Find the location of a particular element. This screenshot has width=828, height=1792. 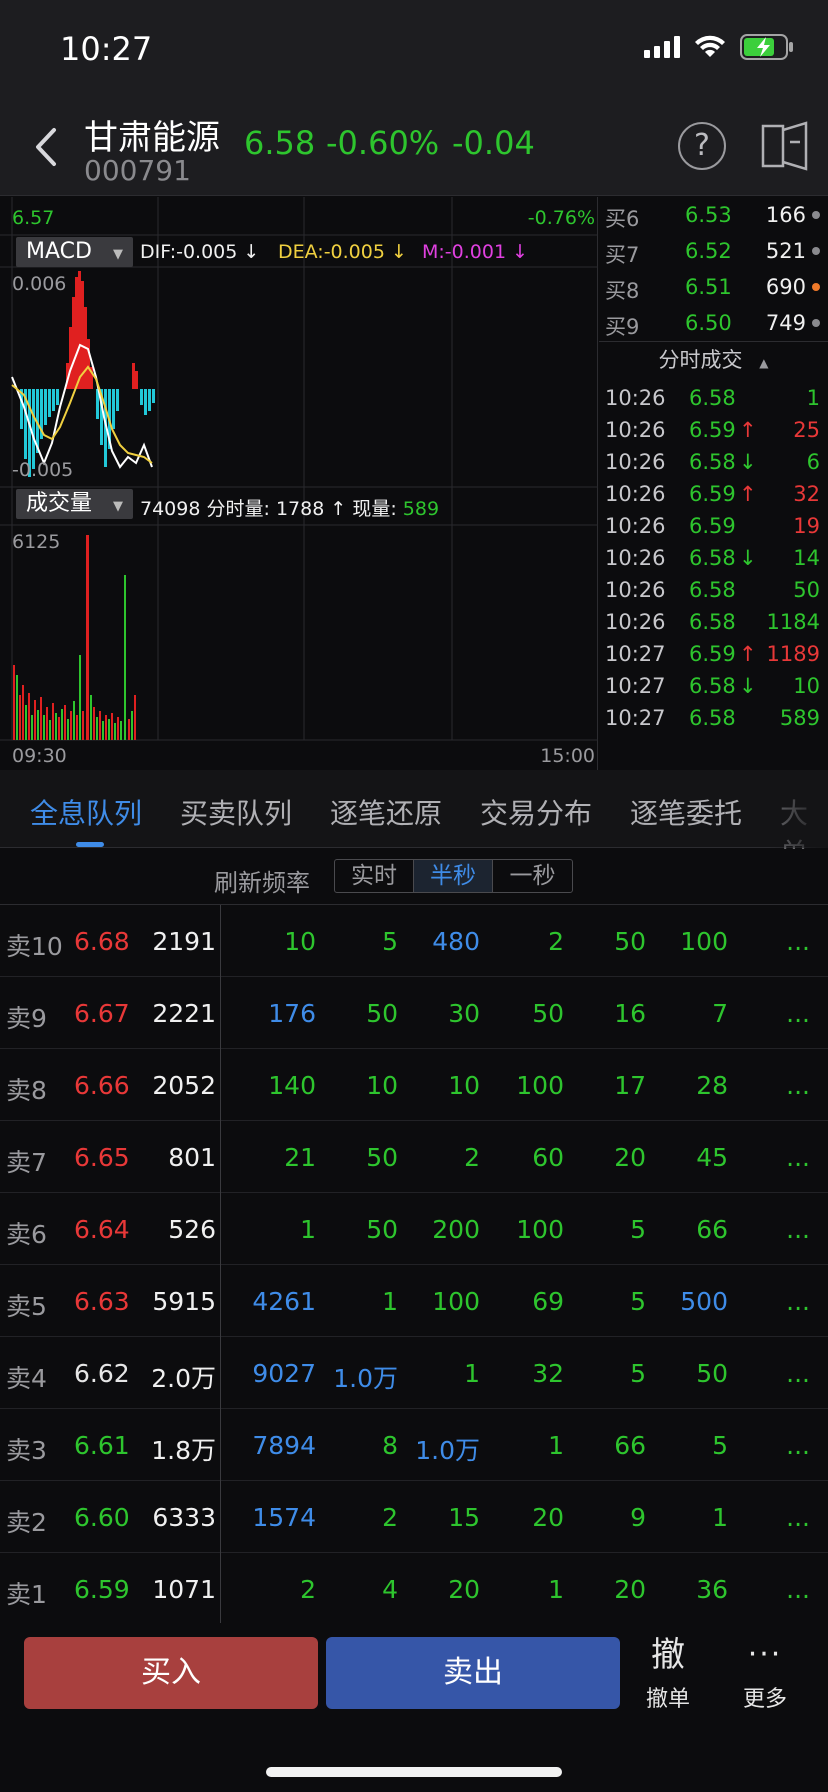

trade-price: 6.58 is located at coordinates (712, 718).